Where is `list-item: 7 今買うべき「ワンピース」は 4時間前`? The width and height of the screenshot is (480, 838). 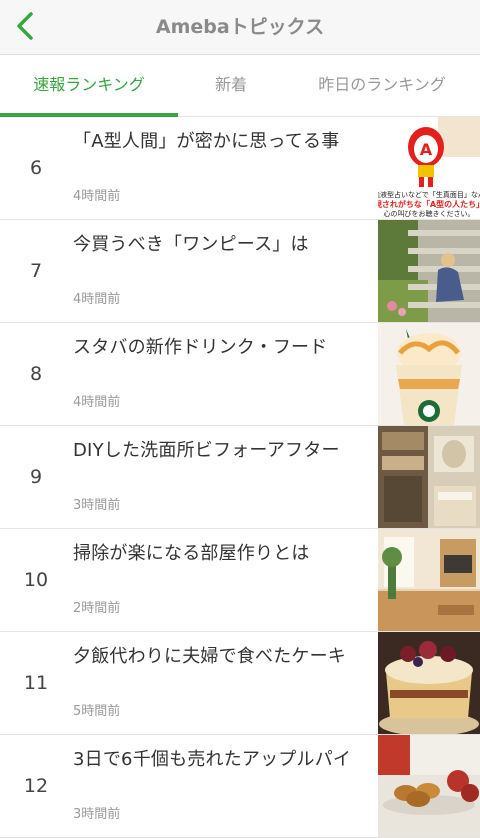 list-item: 7 今買うべき「ワンピース」は 4時間前 is located at coordinates (240, 271).